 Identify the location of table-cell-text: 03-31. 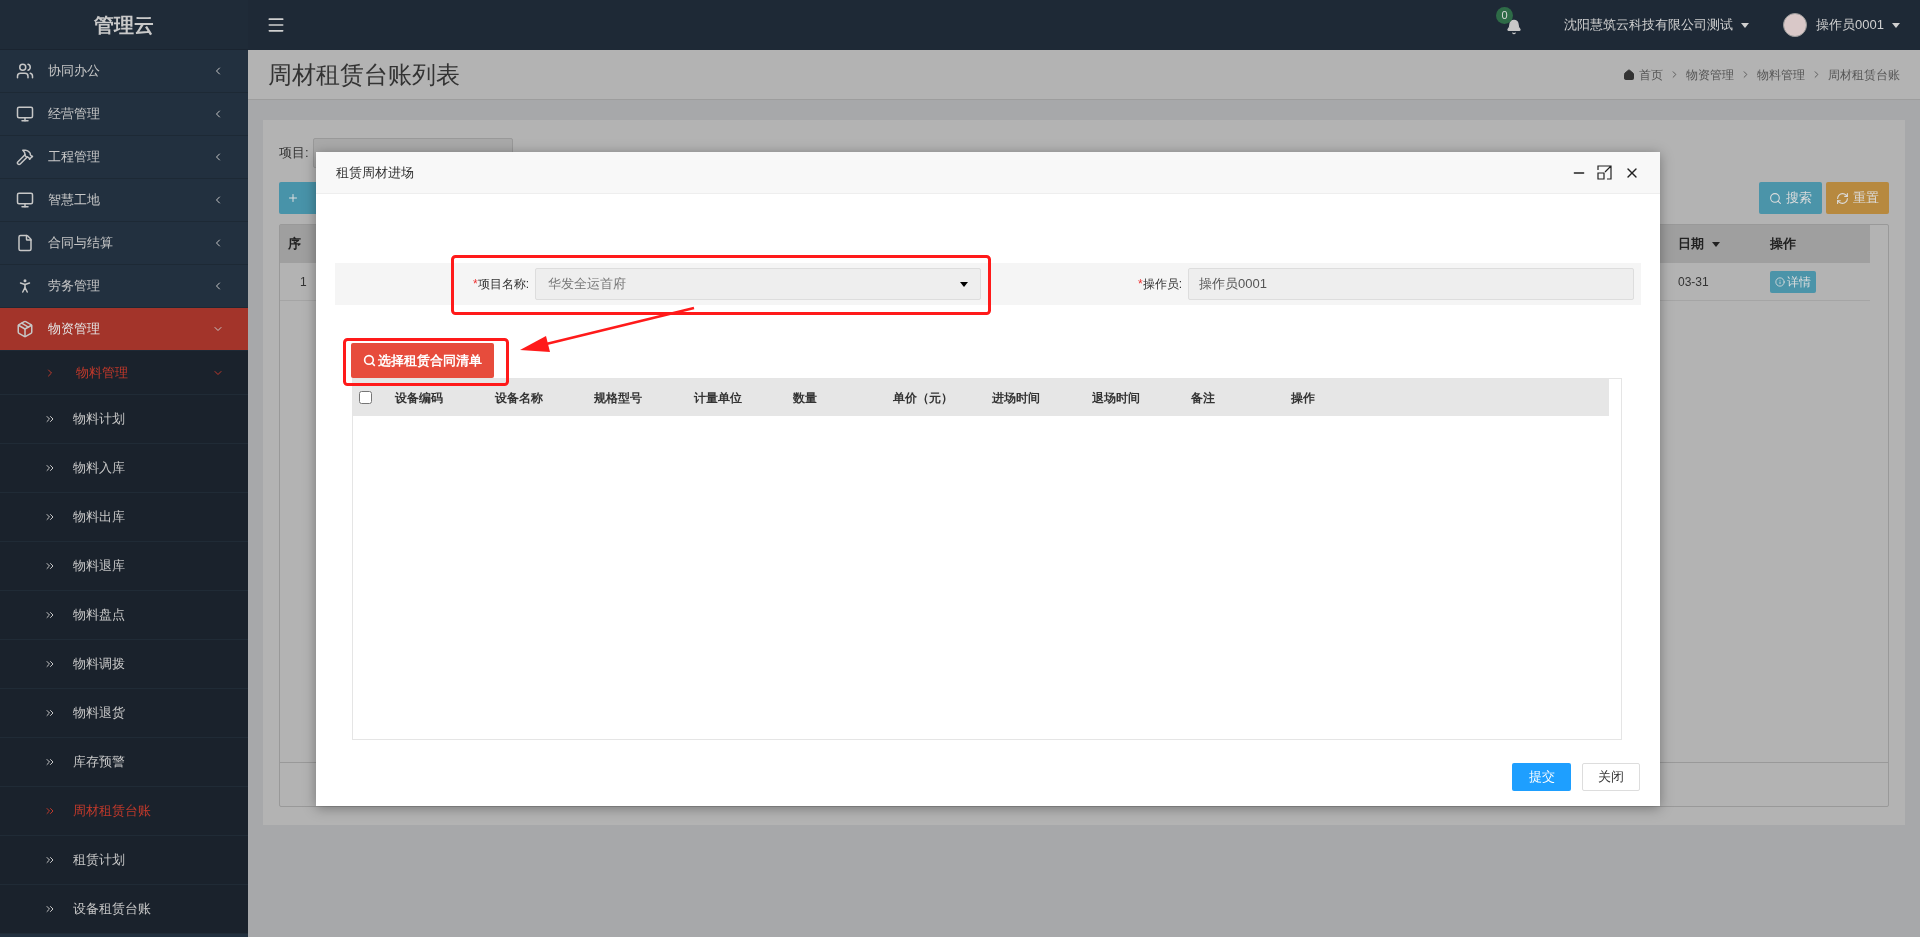
(1694, 282).